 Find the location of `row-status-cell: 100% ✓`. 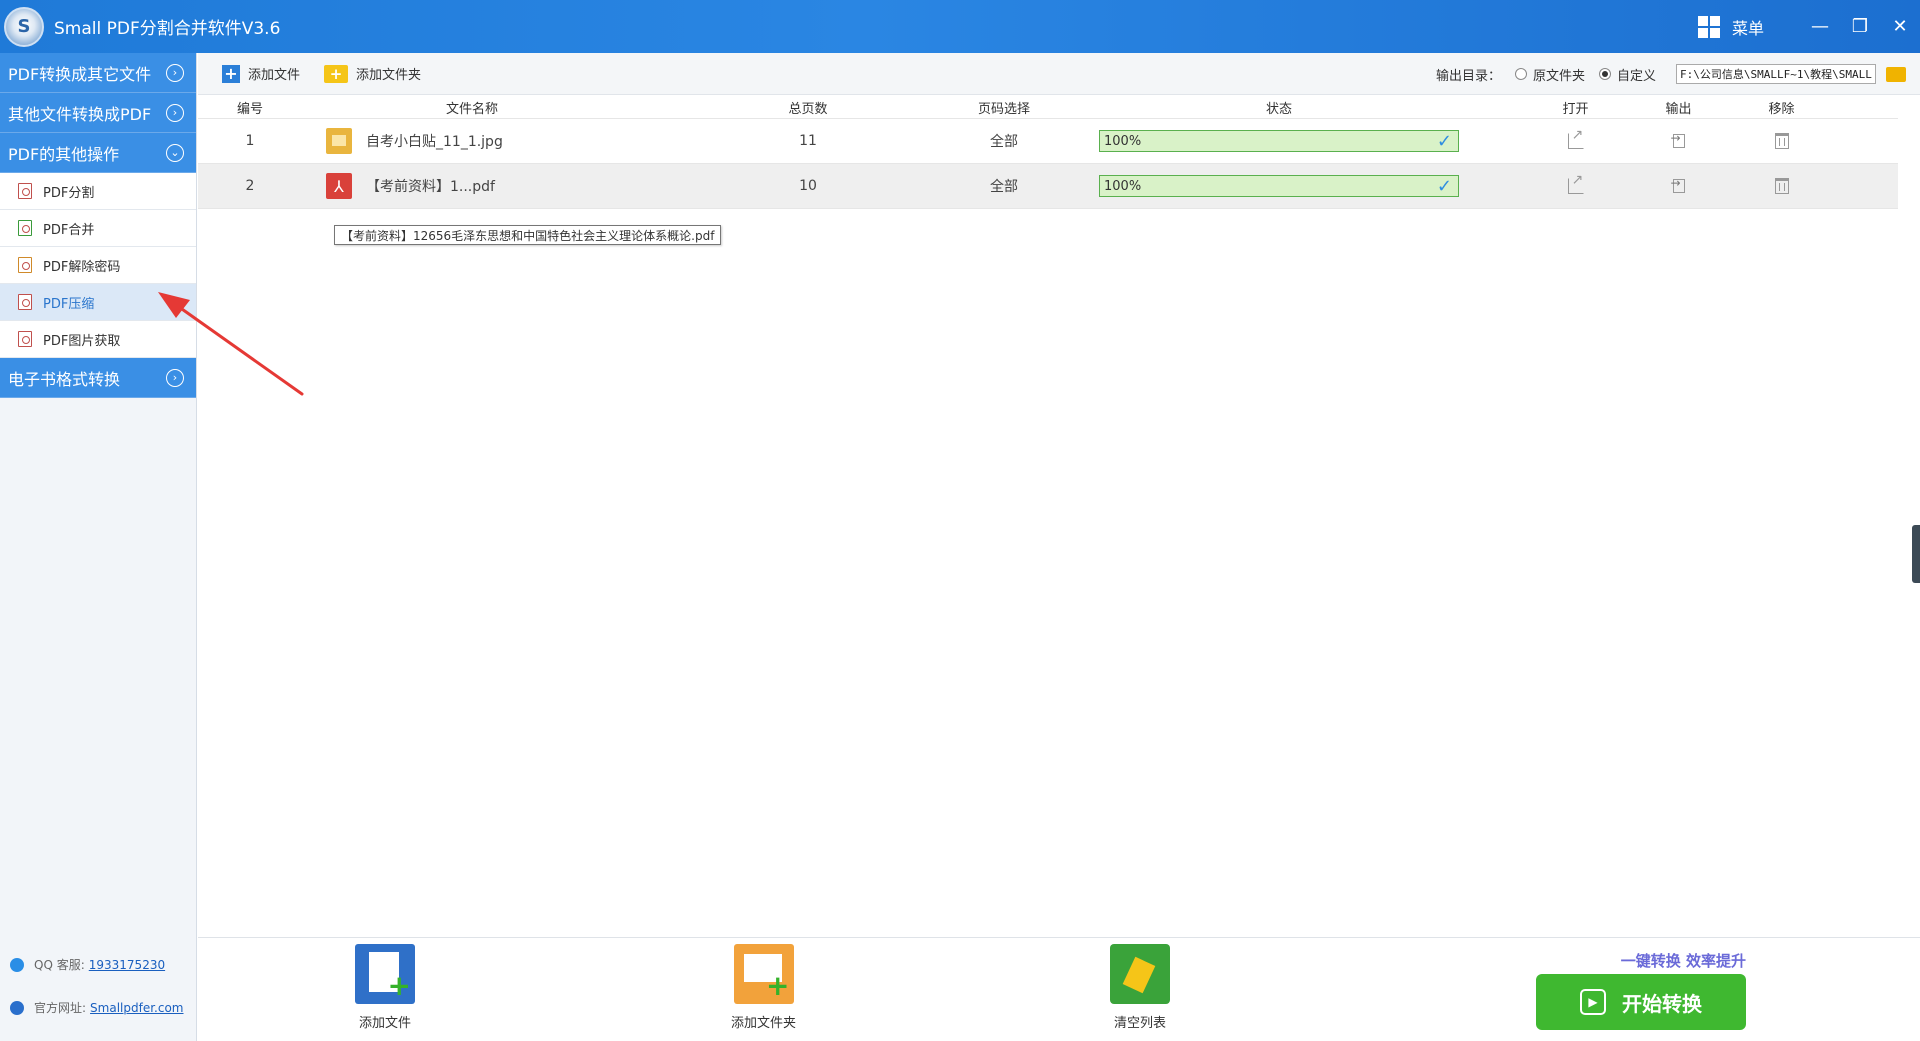

row-status-cell: 100% ✓ is located at coordinates (1279, 141).